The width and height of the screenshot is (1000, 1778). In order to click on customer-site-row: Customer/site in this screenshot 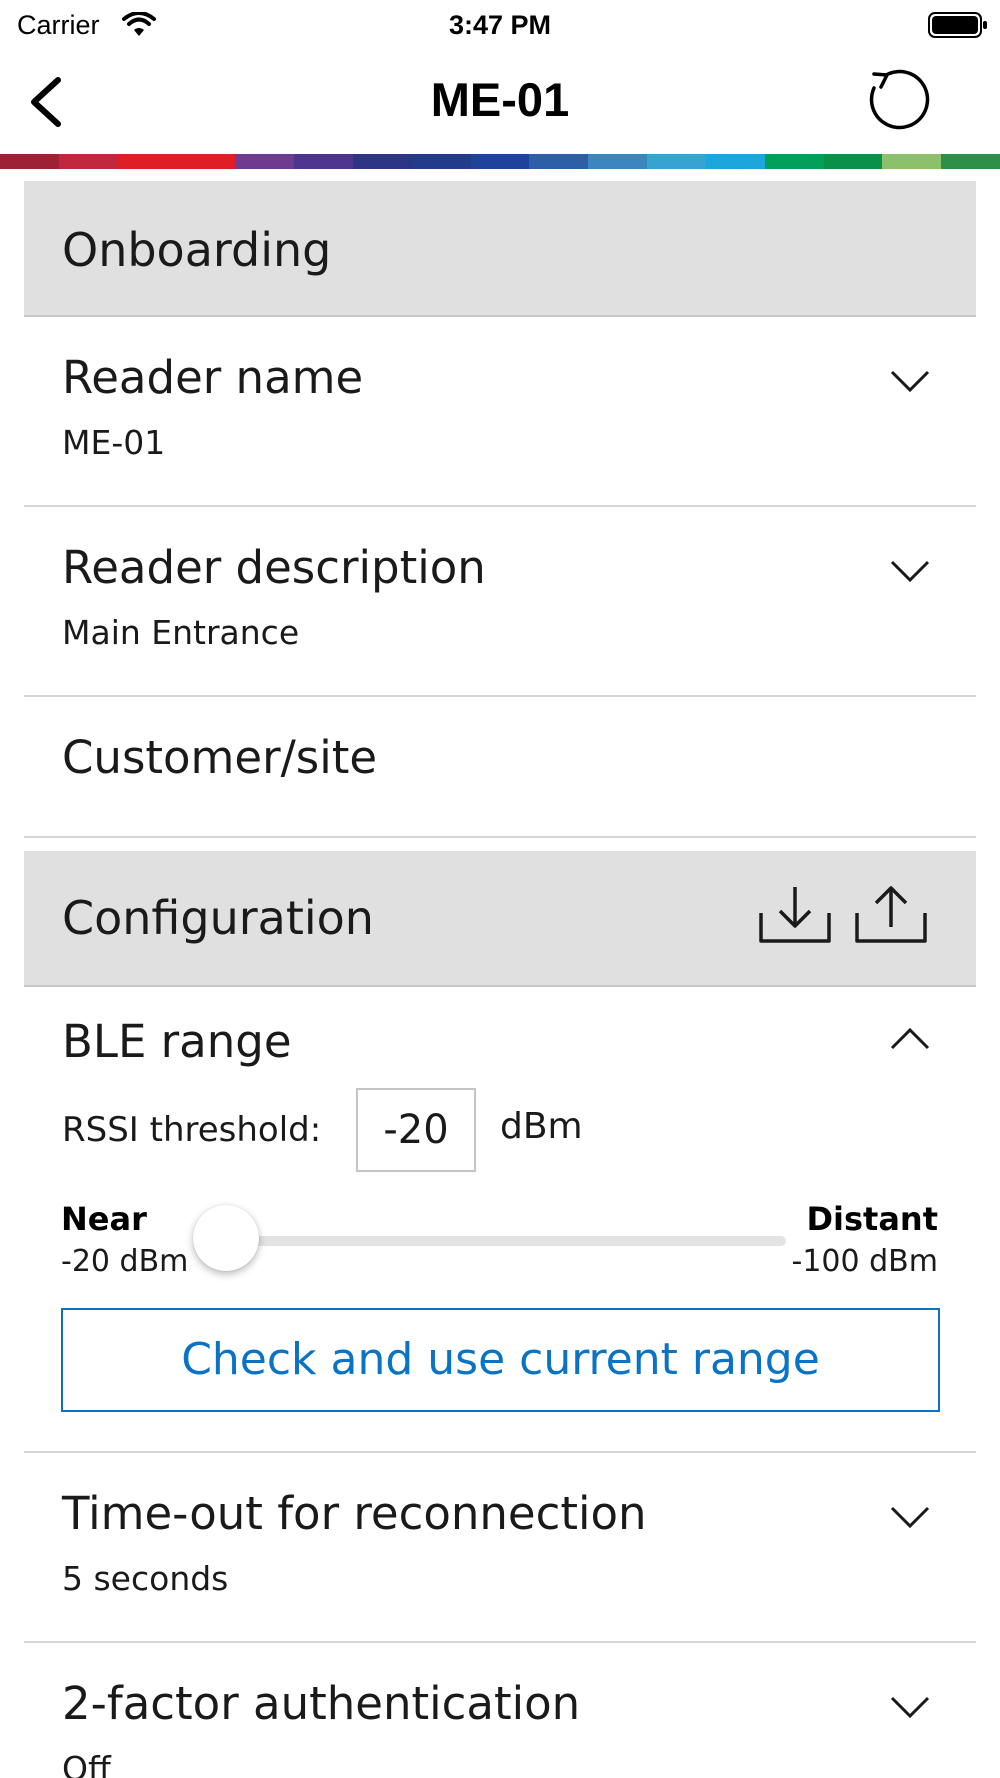, I will do `click(500, 767)`.